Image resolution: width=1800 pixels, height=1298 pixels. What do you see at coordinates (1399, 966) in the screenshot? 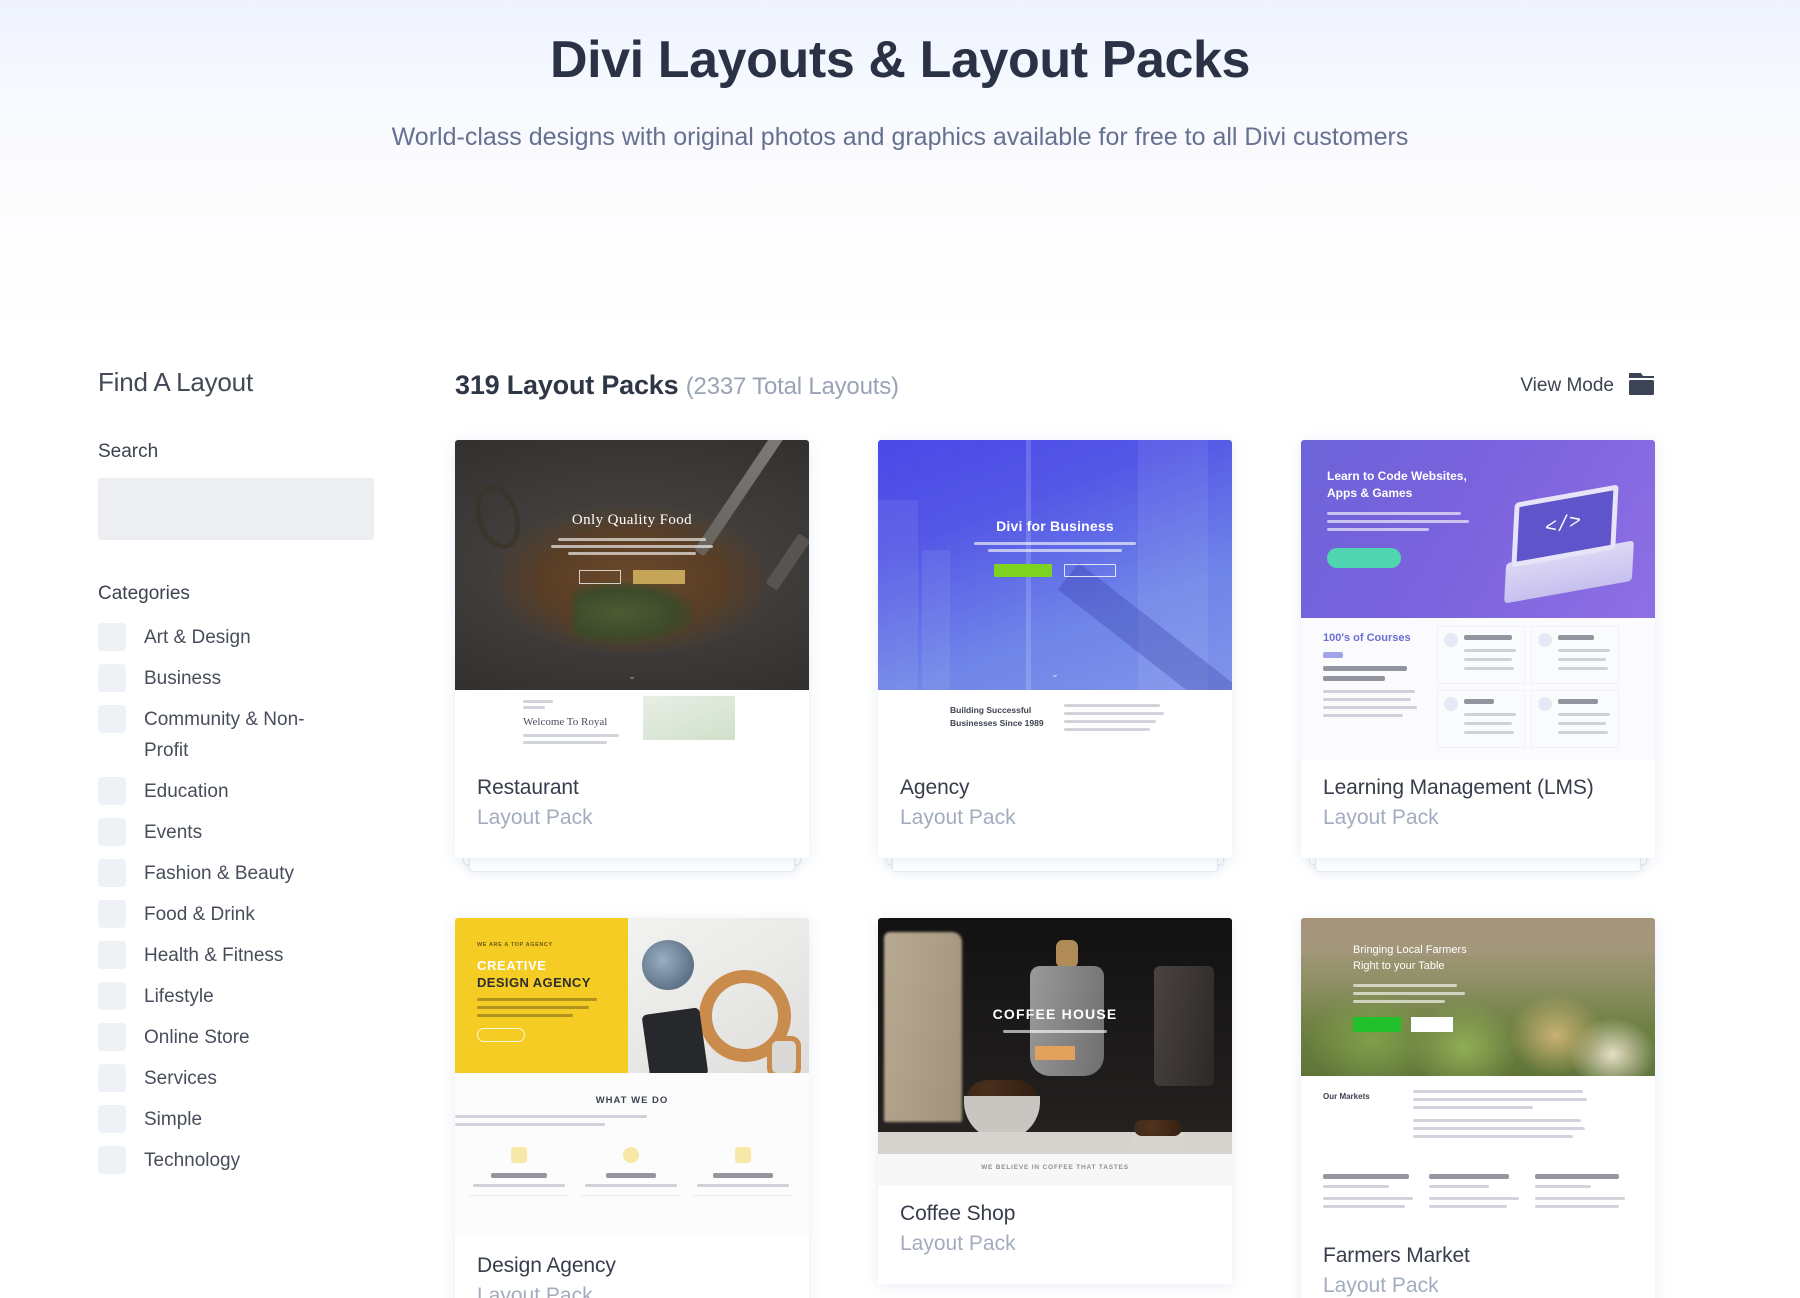
I see `thumb-headline-2: Right to your Table` at bounding box center [1399, 966].